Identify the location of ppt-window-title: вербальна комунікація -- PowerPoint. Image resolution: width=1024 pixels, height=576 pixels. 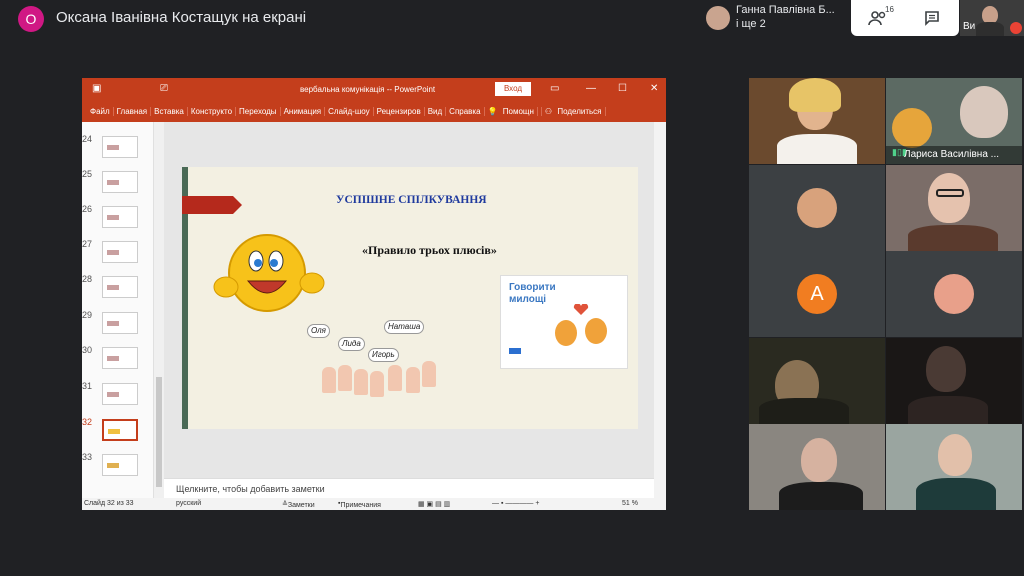
(368, 89).